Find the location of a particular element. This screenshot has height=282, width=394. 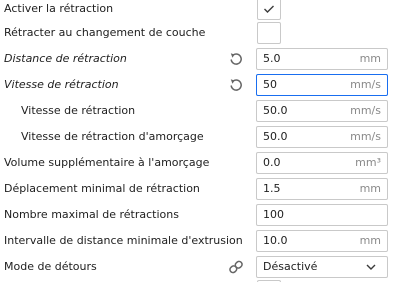

setting-label-retract-speed: Vitesse de rétraction is located at coordinates (78, 110).